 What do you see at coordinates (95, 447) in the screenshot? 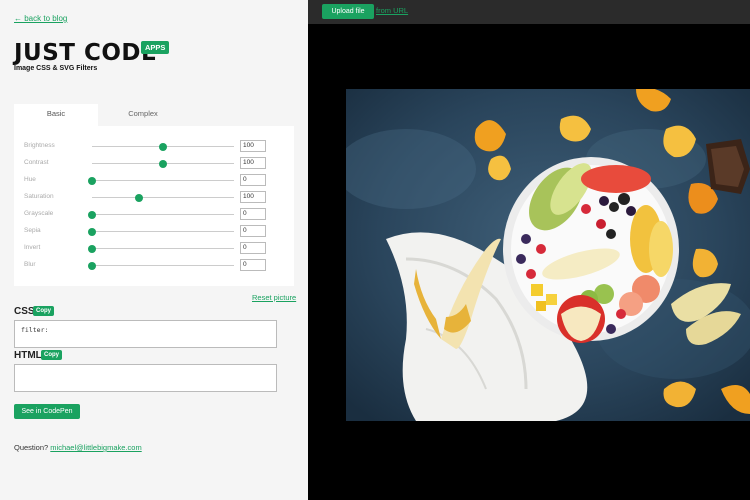
I see `contact-email-link: michael@littlebigmake.com` at bounding box center [95, 447].